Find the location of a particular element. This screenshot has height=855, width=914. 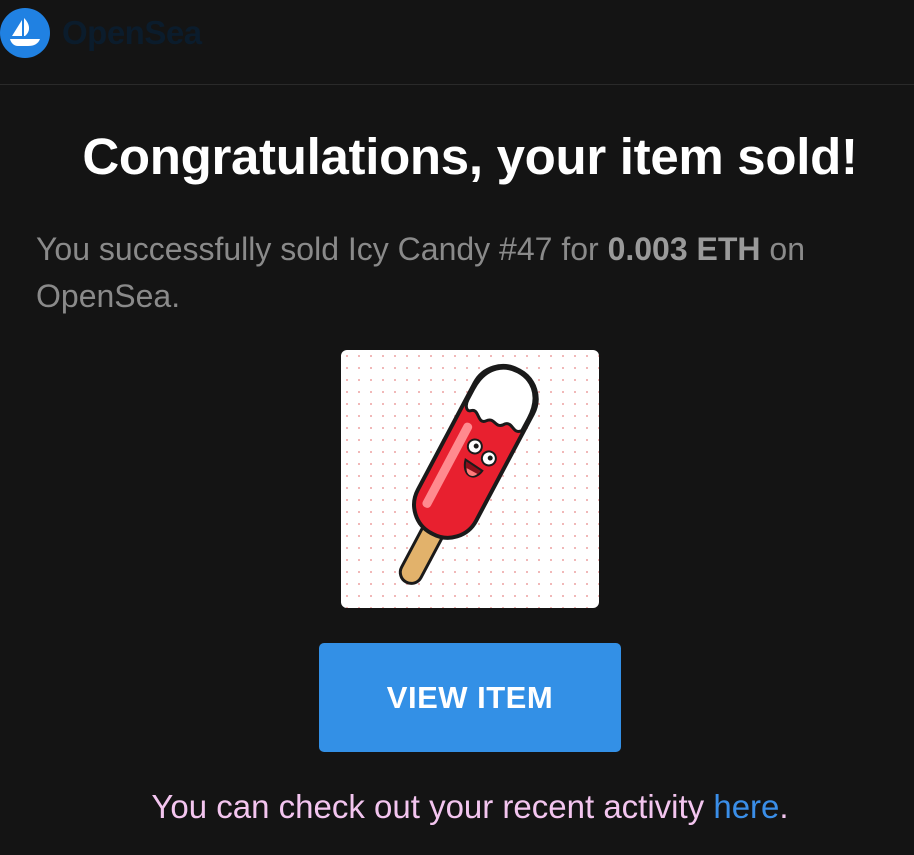

email-header: OpenSea is located at coordinates (457, 42).